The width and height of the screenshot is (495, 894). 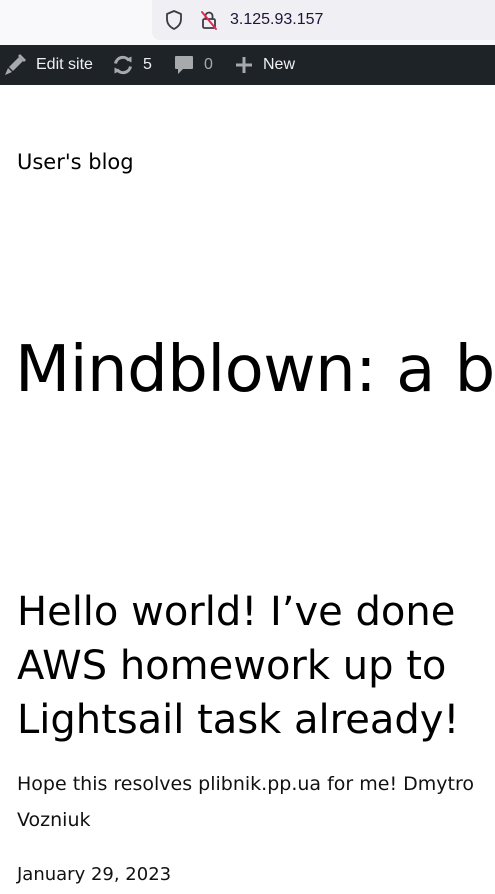 What do you see at coordinates (184, 65) in the screenshot?
I see `comment-bubble-icon` at bounding box center [184, 65].